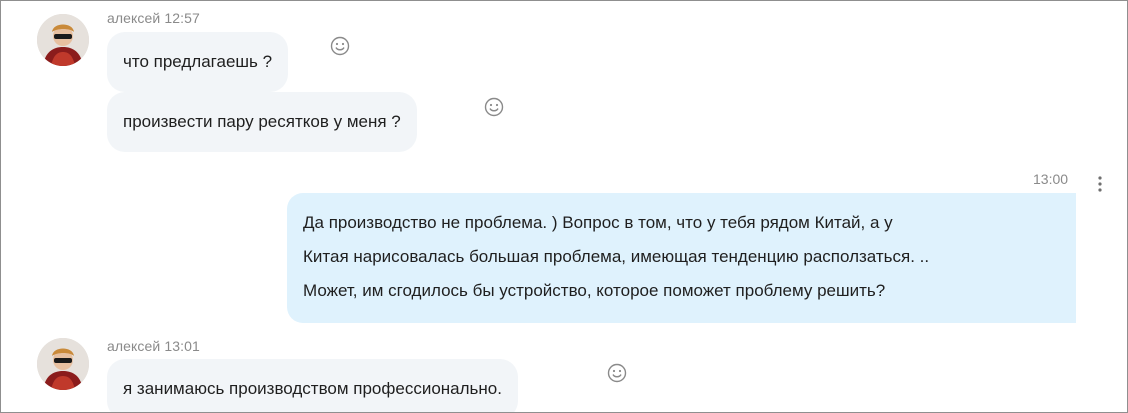  Describe the element at coordinates (153, 18) in the screenshot. I see `sender-name-time: алексей 12:57` at that location.